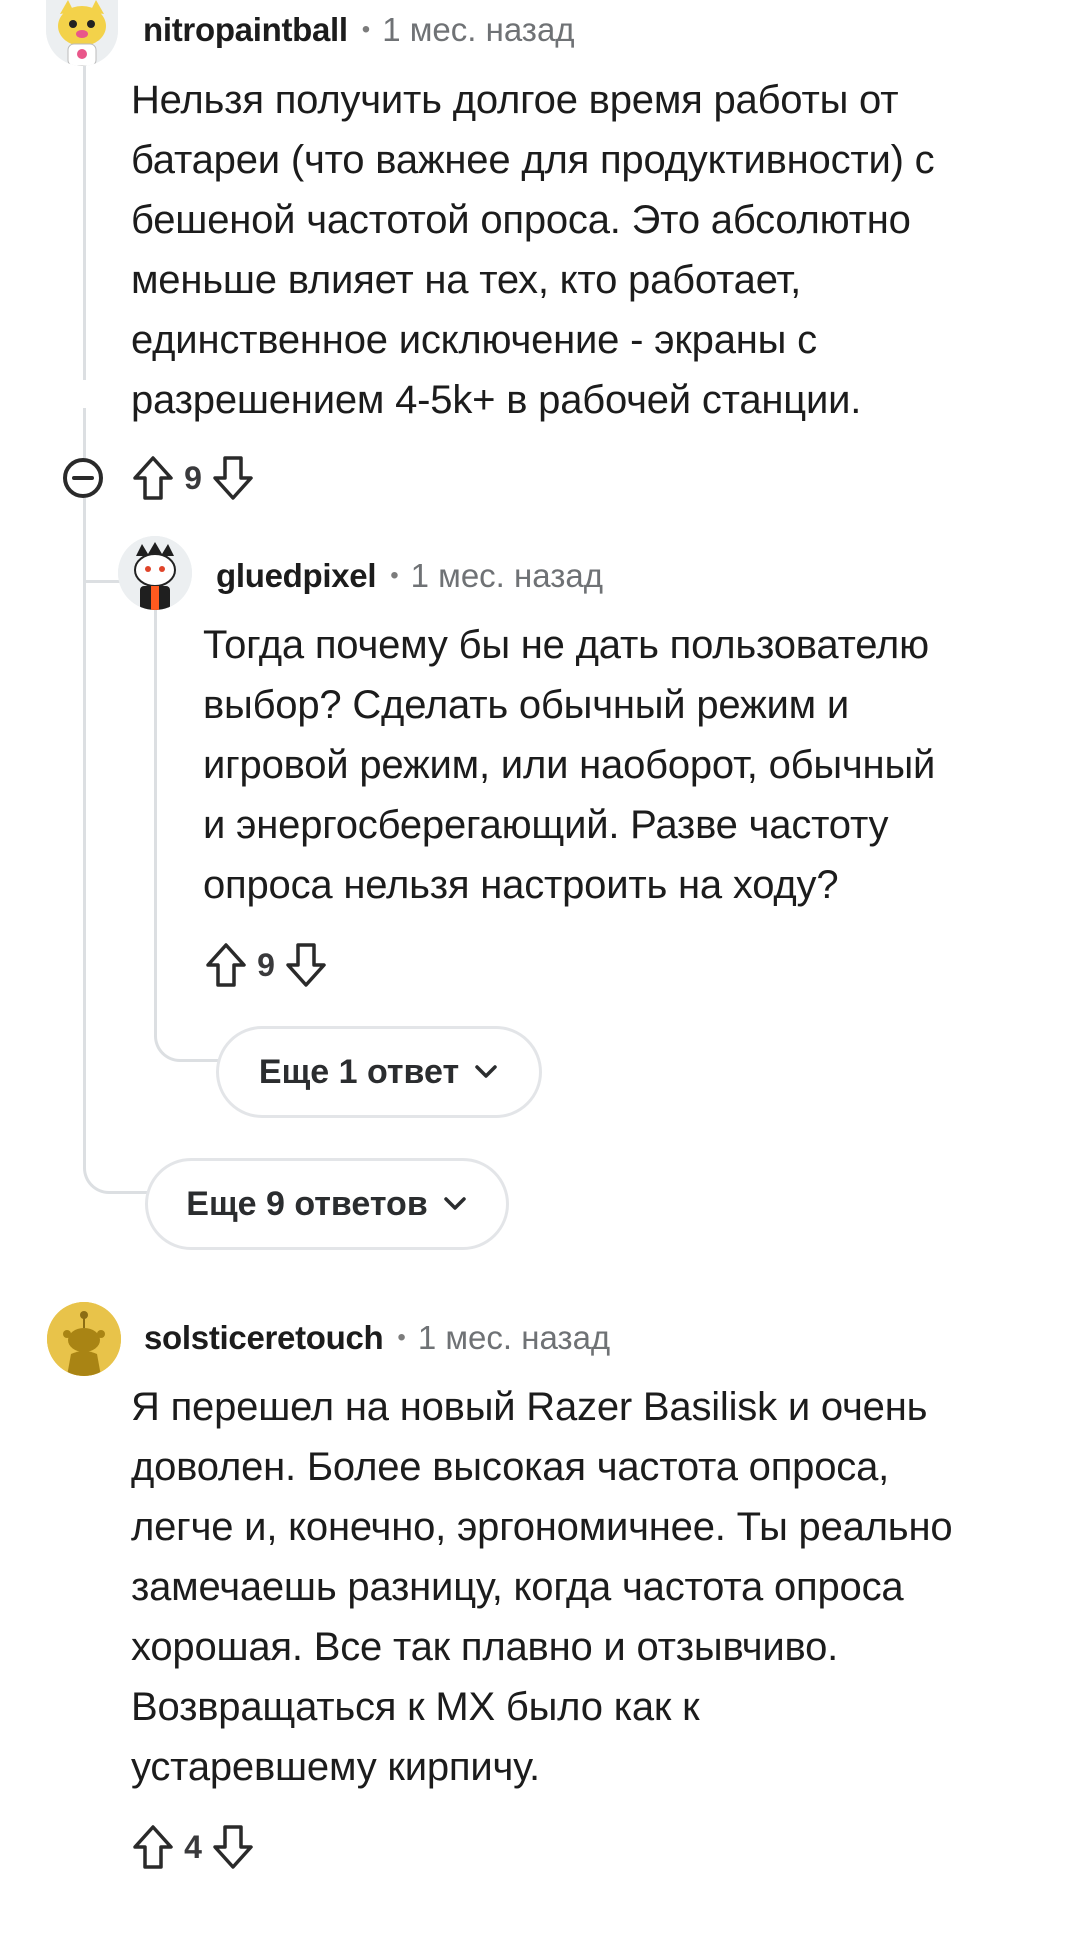 This screenshot has height=1942, width=1080. I want to click on collapse-thread-button, so click(83, 478).